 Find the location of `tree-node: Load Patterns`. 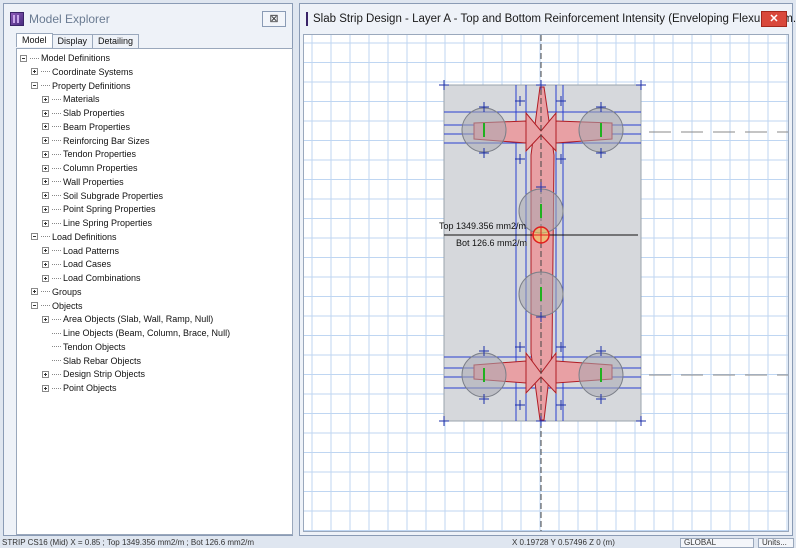

tree-node: Load Patterns is located at coordinates (80, 251).